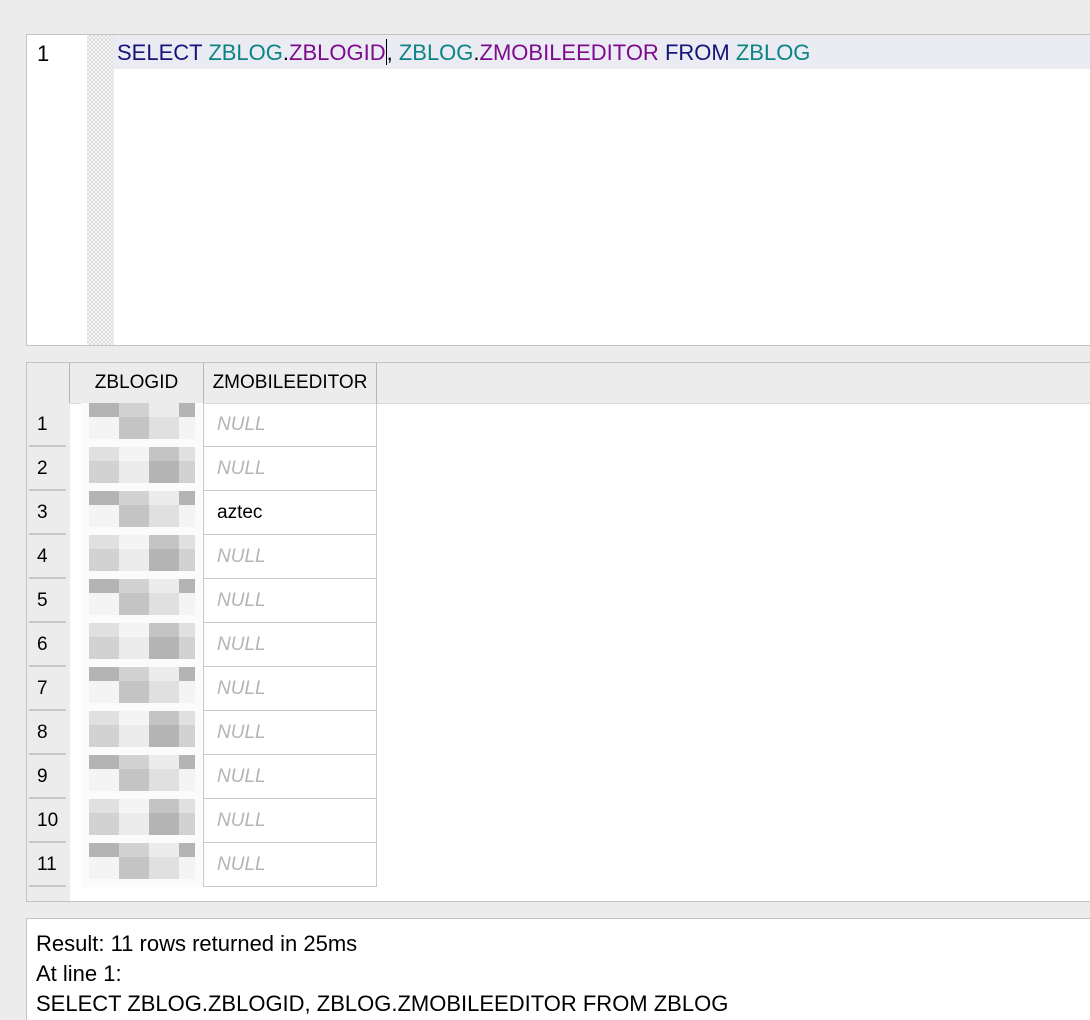  Describe the element at coordinates (392, 52) in the screenshot. I see `sql-punctuation: ,` at that location.